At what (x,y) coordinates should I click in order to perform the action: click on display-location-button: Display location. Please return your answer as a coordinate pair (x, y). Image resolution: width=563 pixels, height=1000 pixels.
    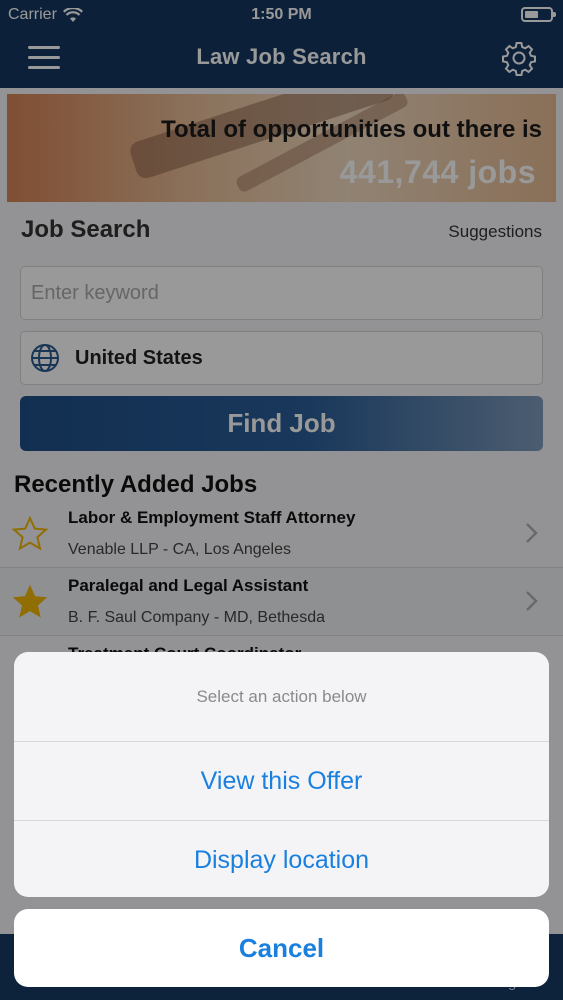
    Looking at the image, I should click on (281, 858).